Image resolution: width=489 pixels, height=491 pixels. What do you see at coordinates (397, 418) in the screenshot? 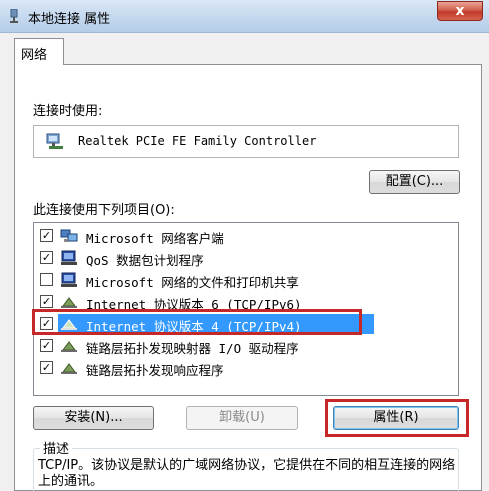
I see `properties-button-highlight-box` at bounding box center [397, 418].